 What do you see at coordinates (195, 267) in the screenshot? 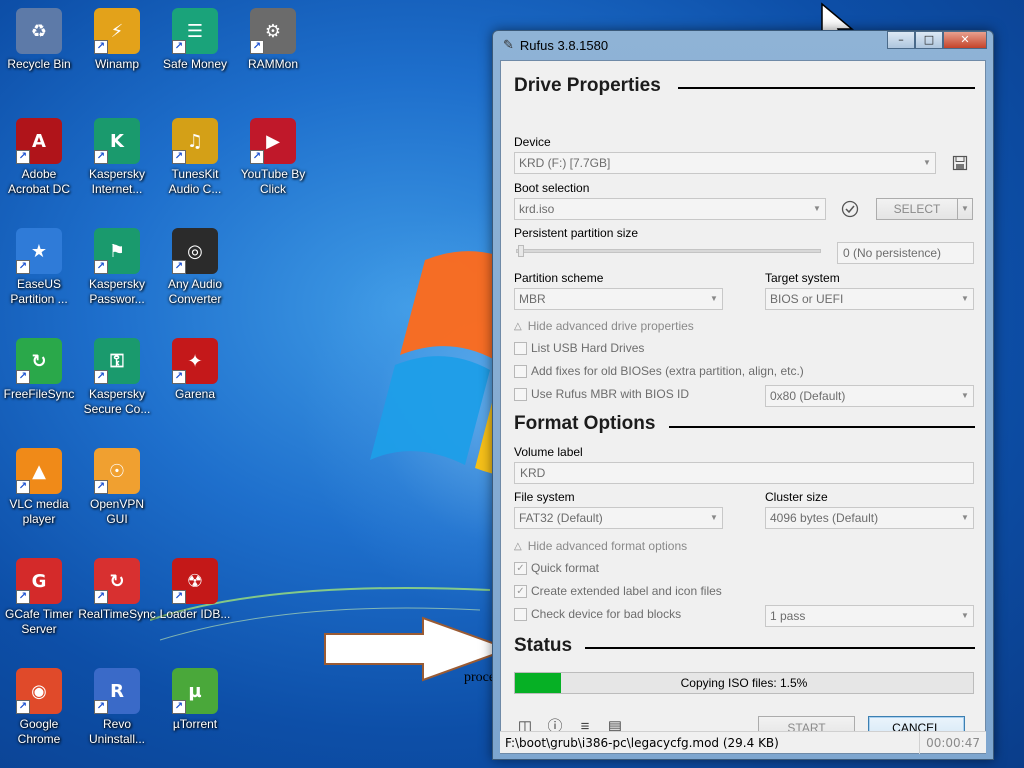
I see `desktop-icon: ◎ ↗ Any Audio Converter` at bounding box center [195, 267].